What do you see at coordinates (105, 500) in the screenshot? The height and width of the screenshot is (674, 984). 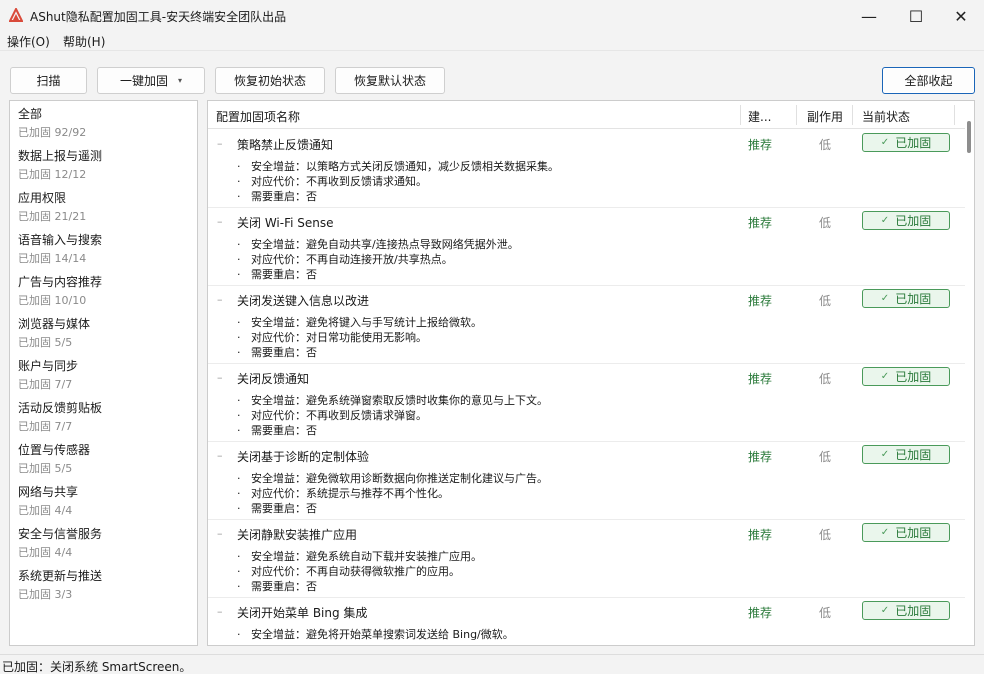 I see `category-item: 网络与共享 已加固 4/4` at bounding box center [105, 500].